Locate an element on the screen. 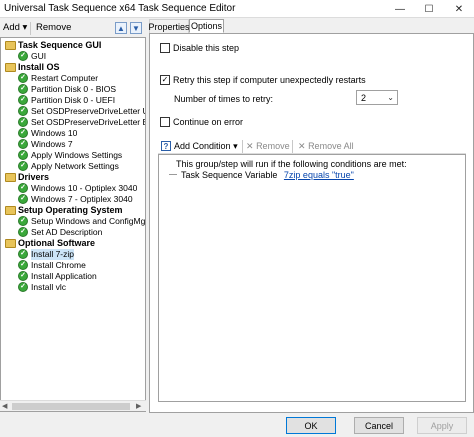 Image resolution: width=474 pixels, height=437 pixels. minimize-button: — is located at coordinates (400, 9).